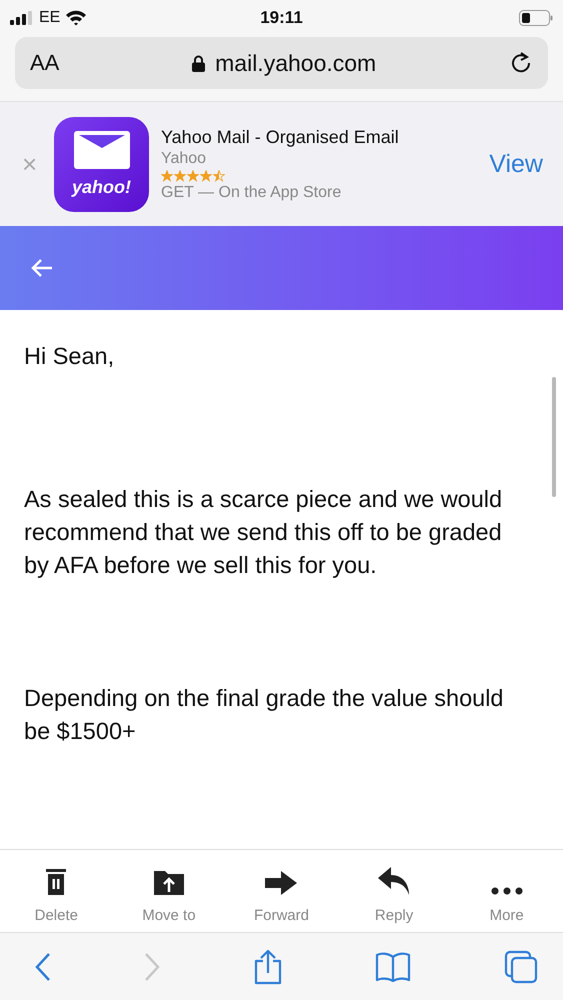 The width and height of the screenshot is (563, 1000). What do you see at coordinates (43, 967) in the screenshot?
I see `back-button` at bounding box center [43, 967].